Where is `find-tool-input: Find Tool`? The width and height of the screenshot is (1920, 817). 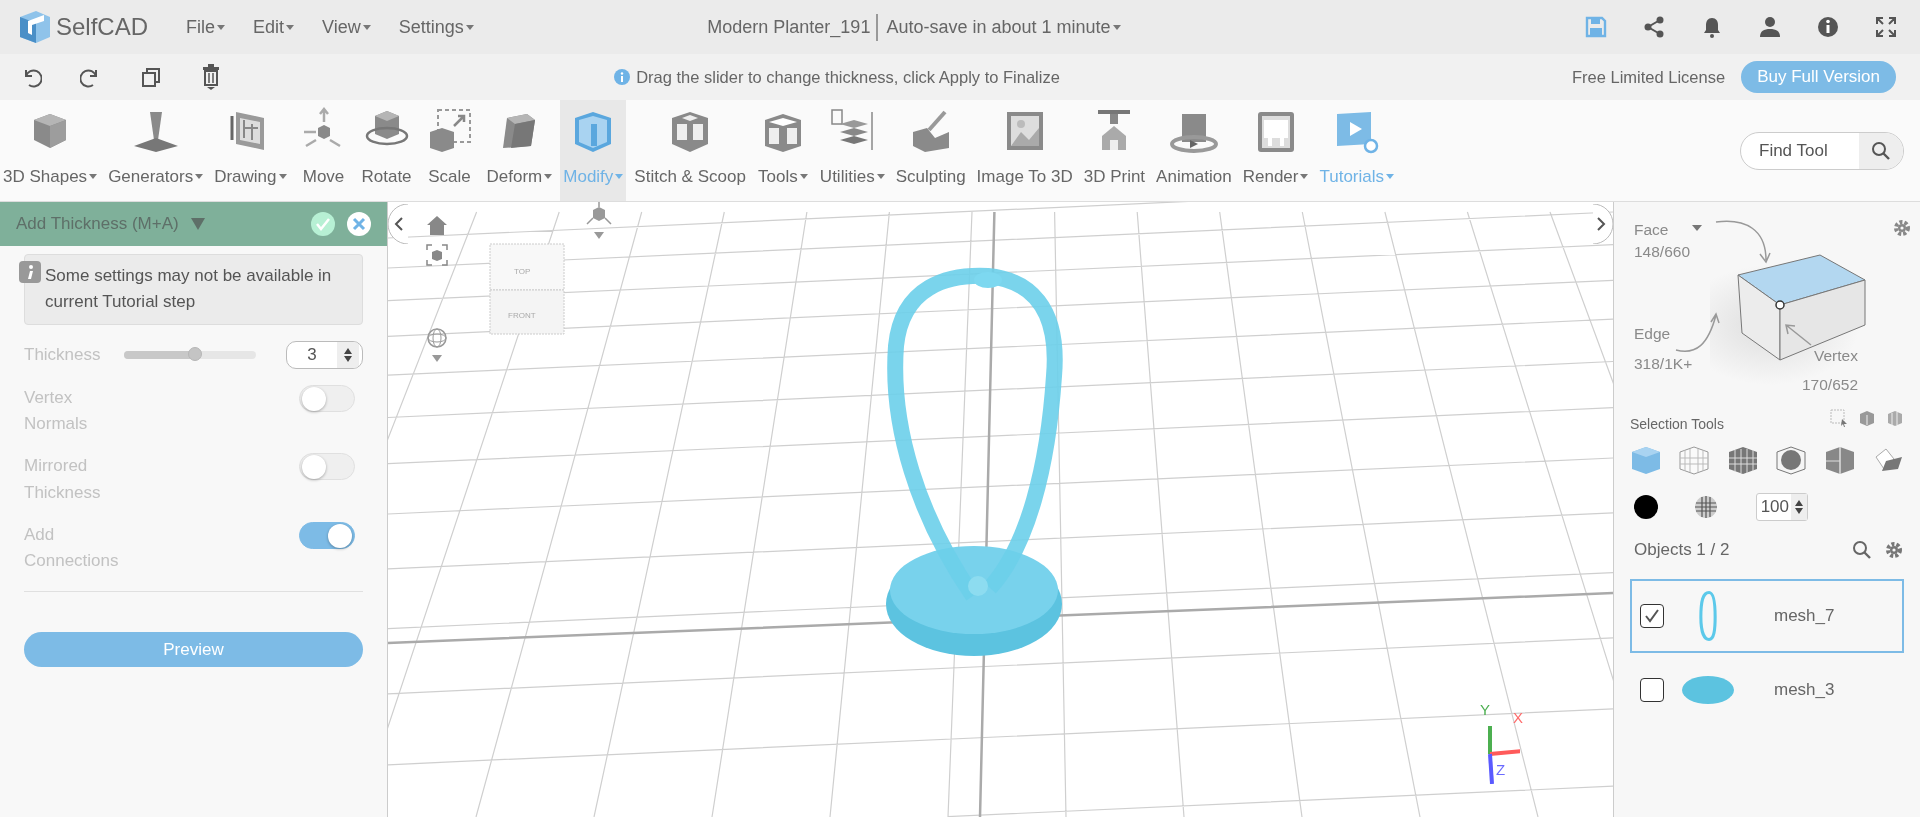 find-tool-input: Find Tool is located at coordinates (1796, 150).